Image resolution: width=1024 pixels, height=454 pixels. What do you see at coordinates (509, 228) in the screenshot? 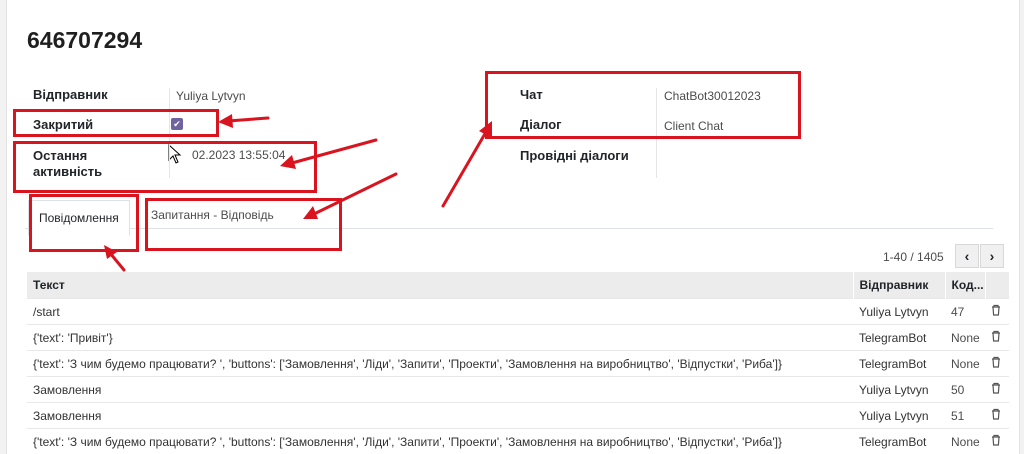
I see `tabs-divider` at bounding box center [509, 228].